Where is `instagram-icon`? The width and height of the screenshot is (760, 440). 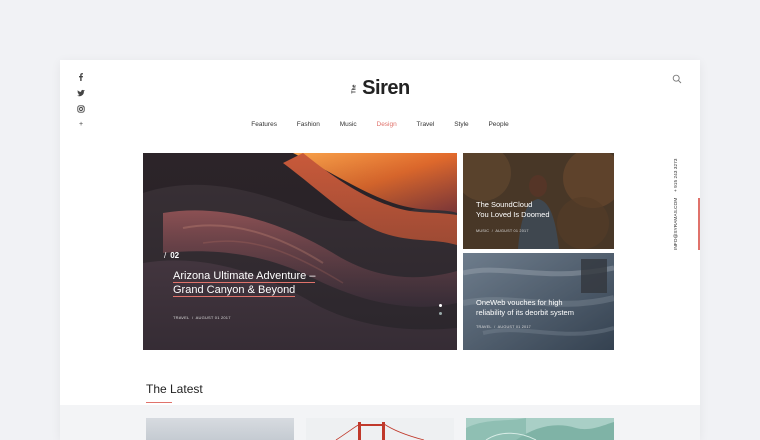
instagram-icon is located at coordinates (81, 109).